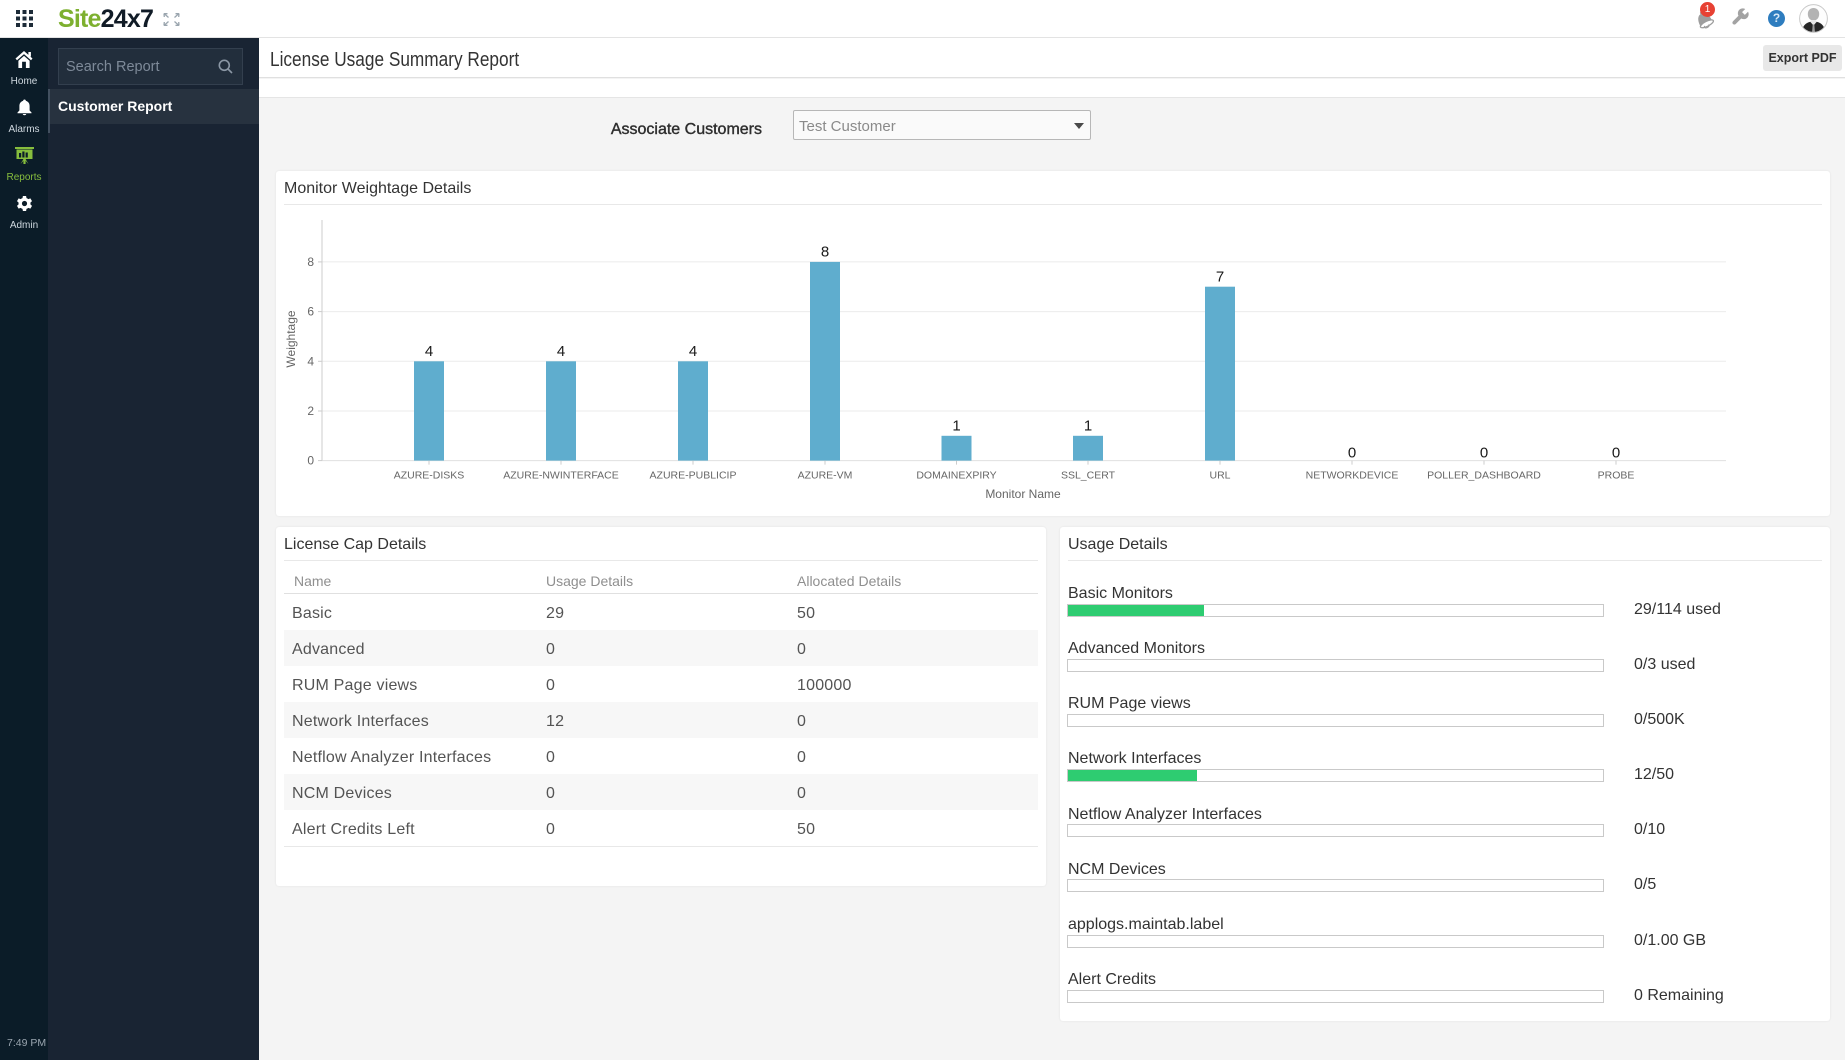 Image resolution: width=1845 pixels, height=1060 pixels. I want to click on svg-text: AZURE-PUBLICIP, so click(693, 476).